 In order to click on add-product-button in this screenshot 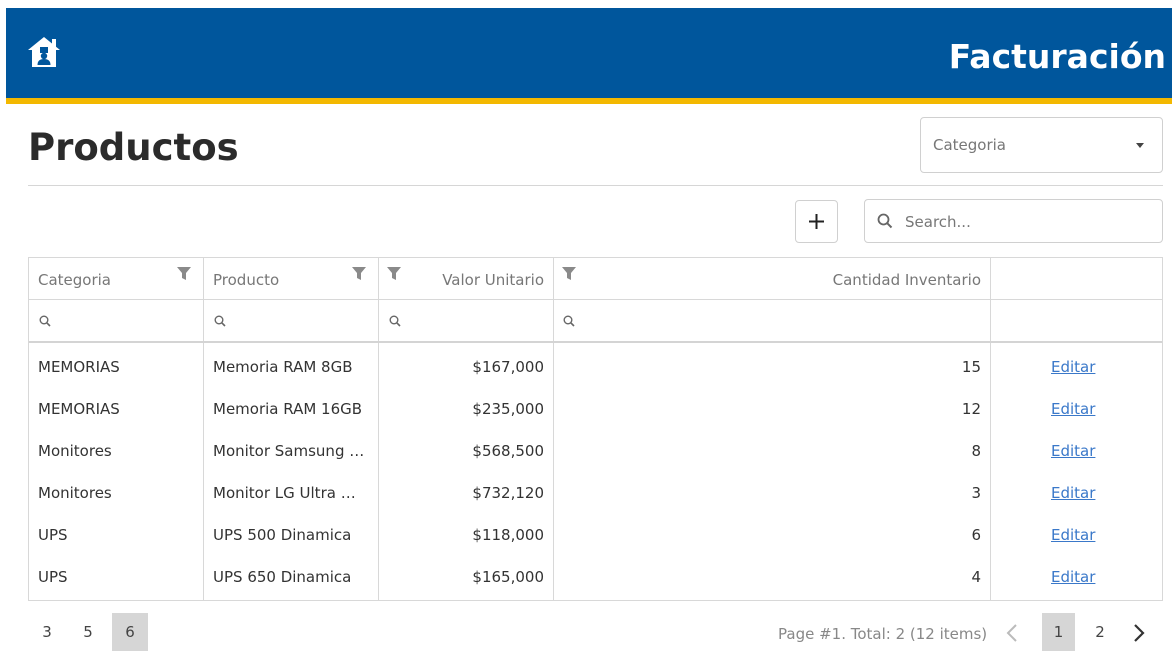, I will do `click(816, 221)`.